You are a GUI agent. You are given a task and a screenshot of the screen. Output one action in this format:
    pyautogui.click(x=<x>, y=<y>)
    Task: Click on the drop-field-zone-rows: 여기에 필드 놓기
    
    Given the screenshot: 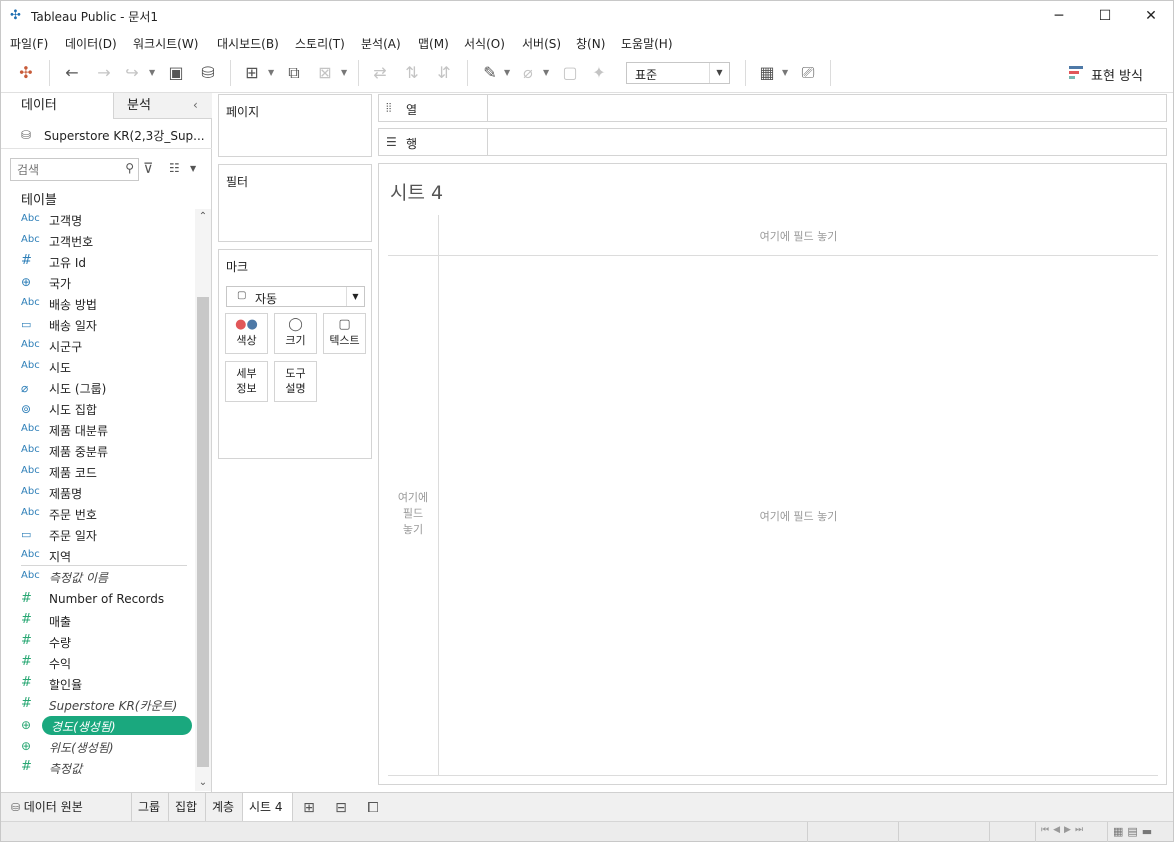 What is the action you would take?
    pyautogui.click(x=413, y=514)
    